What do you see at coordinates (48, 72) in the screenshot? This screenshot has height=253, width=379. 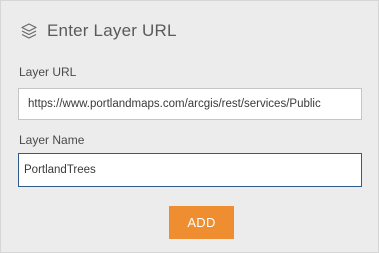 I see `layer-url-label: Layer URL` at bounding box center [48, 72].